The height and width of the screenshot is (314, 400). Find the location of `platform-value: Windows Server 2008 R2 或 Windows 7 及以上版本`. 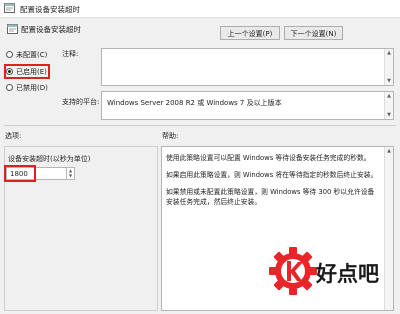

platform-value: Windows Server 2008 R2 或 Windows 7 及以上版本 is located at coordinates (194, 103).